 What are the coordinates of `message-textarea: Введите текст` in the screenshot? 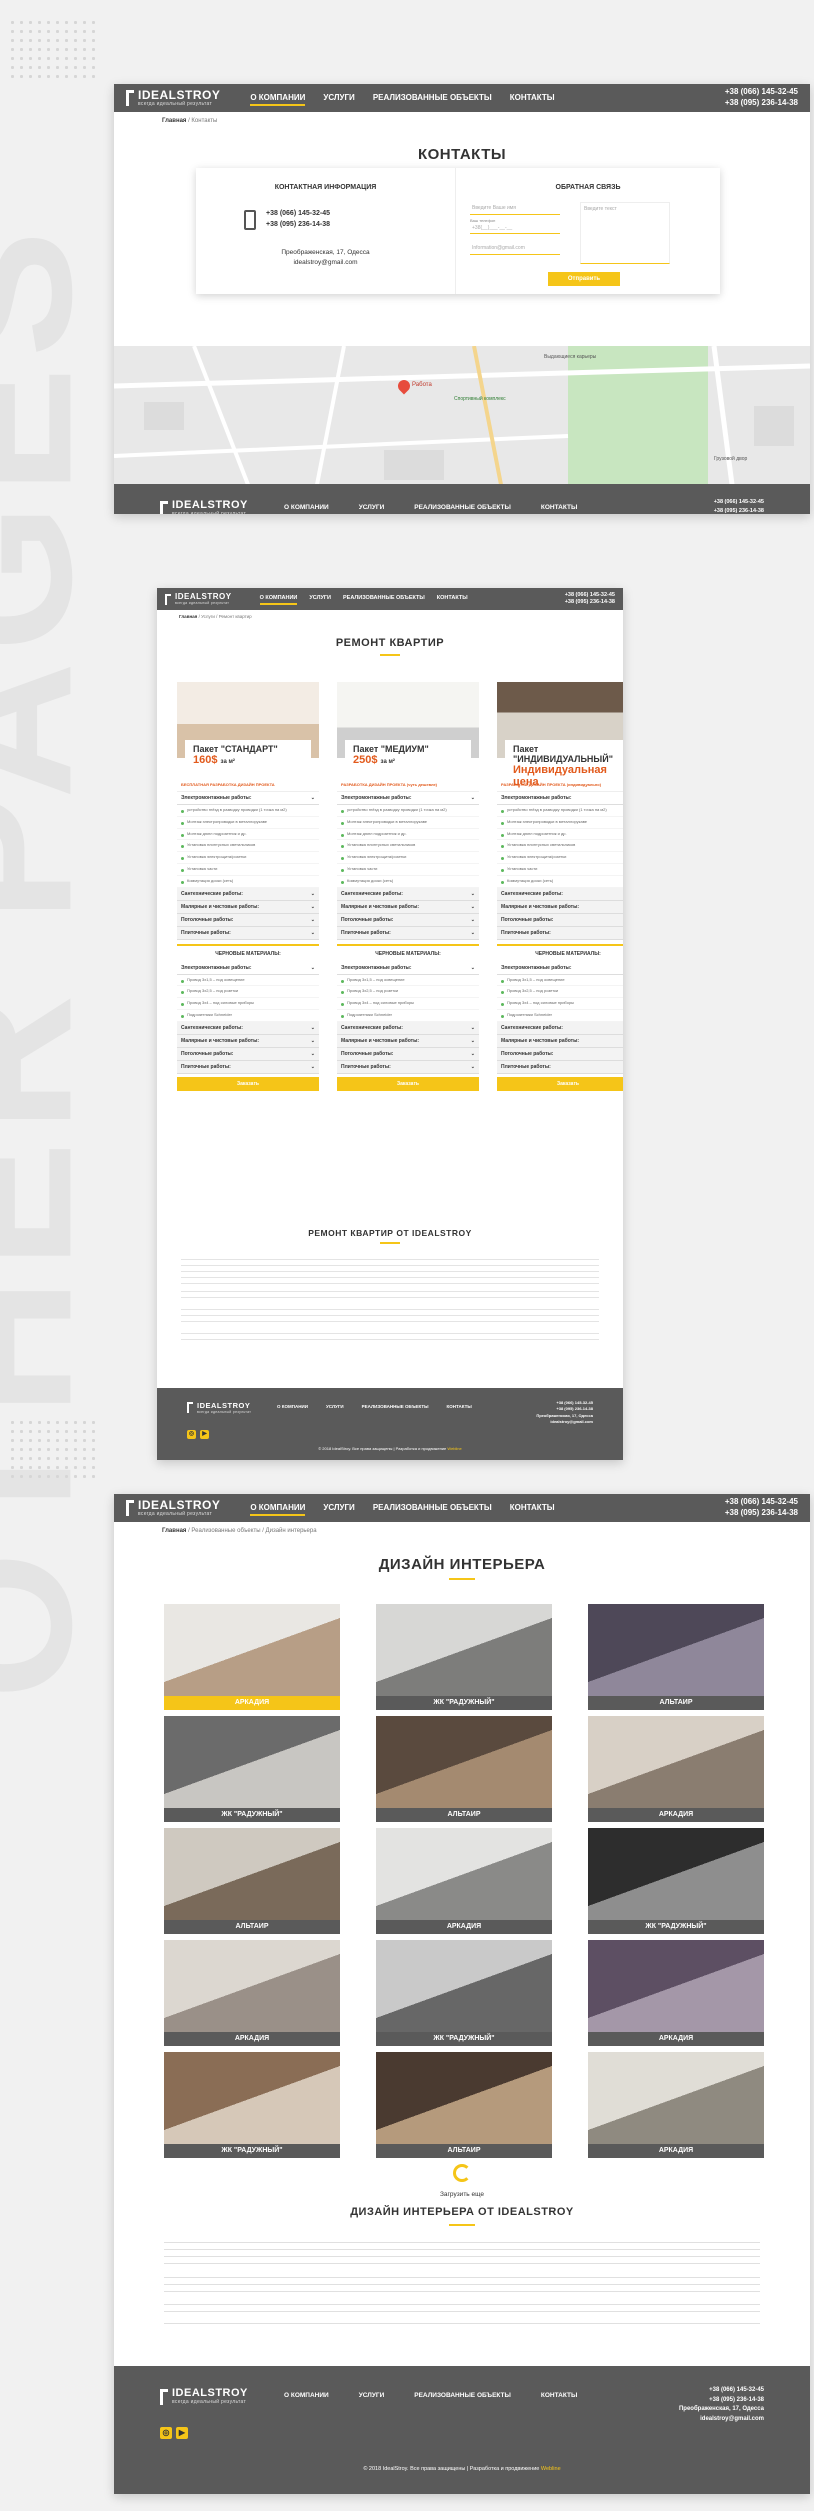 It's located at (625, 233).